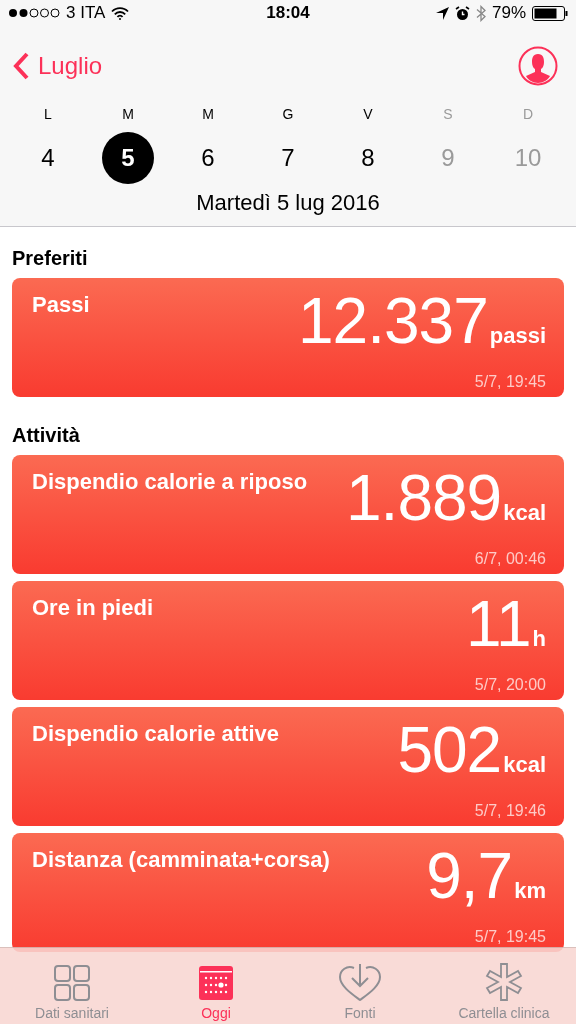  What do you see at coordinates (93, 608) in the screenshot?
I see `metric-title: Ore in piedi` at bounding box center [93, 608].